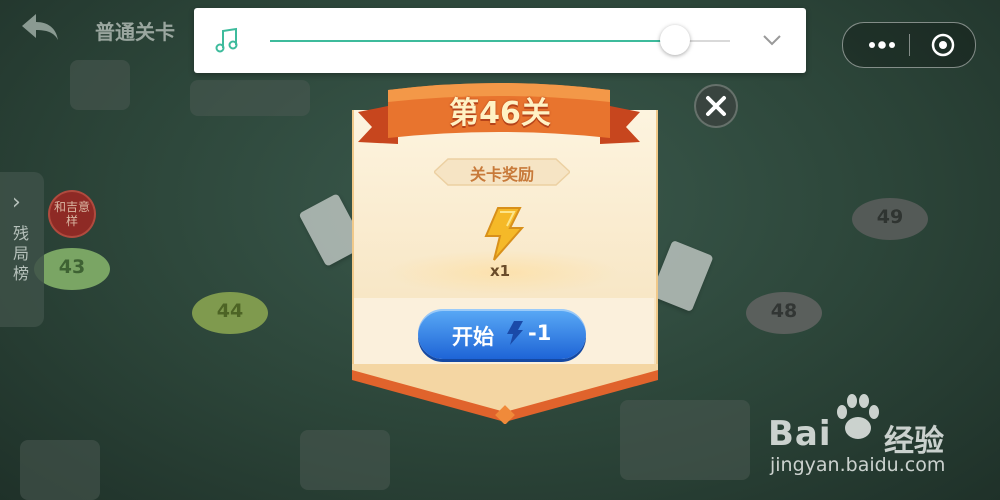 The height and width of the screenshot is (500, 1000). I want to click on watermark-brand: Bai, so click(800, 434).